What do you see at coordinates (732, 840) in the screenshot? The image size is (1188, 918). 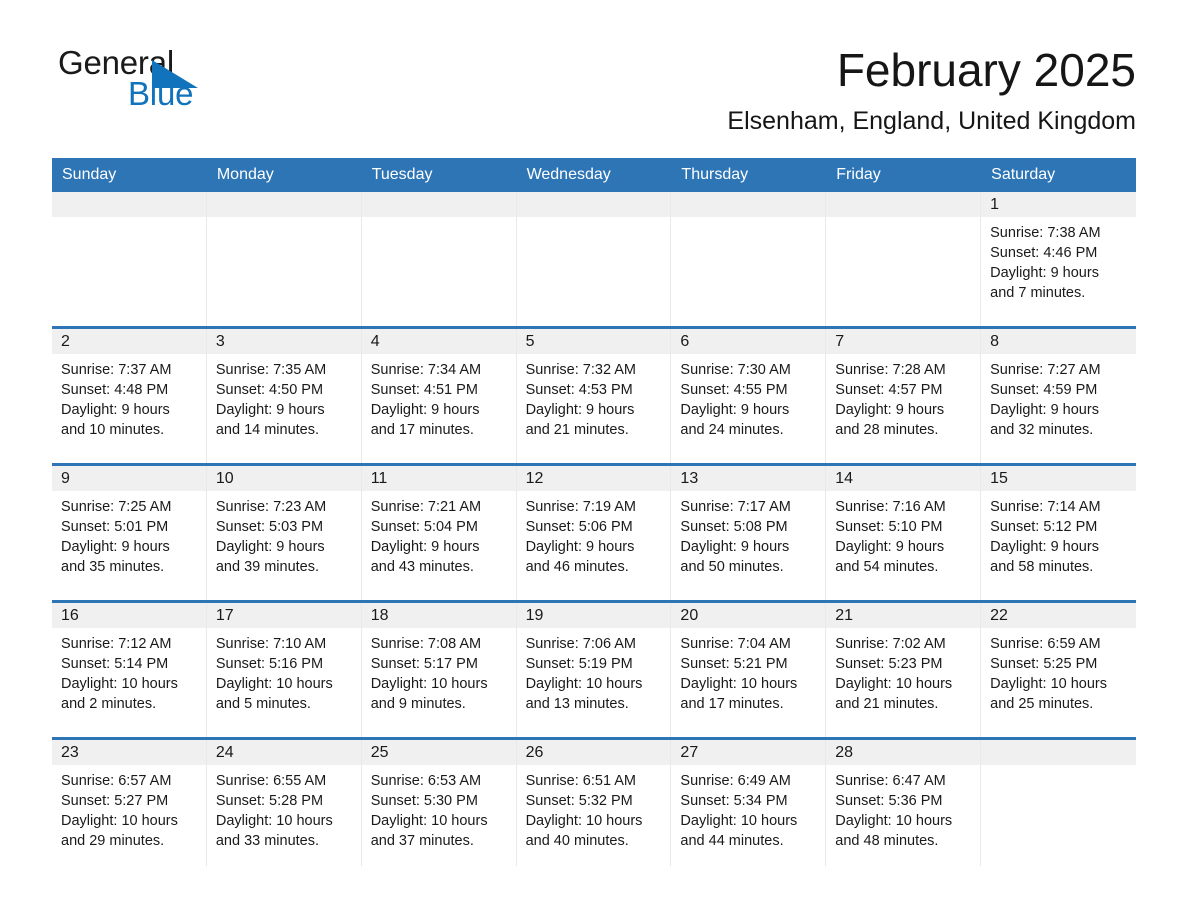 I see `daylight-text-line2: and 44 minutes.` at bounding box center [732, 840].